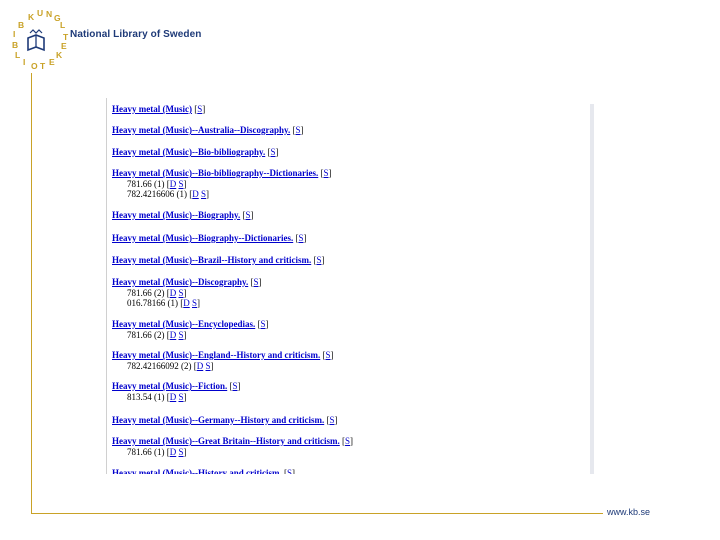 This screenshot has height=540, width=720. I want to click on subject-entry: Heavy metal (Music)--Biography. [S], so click(183, 215).